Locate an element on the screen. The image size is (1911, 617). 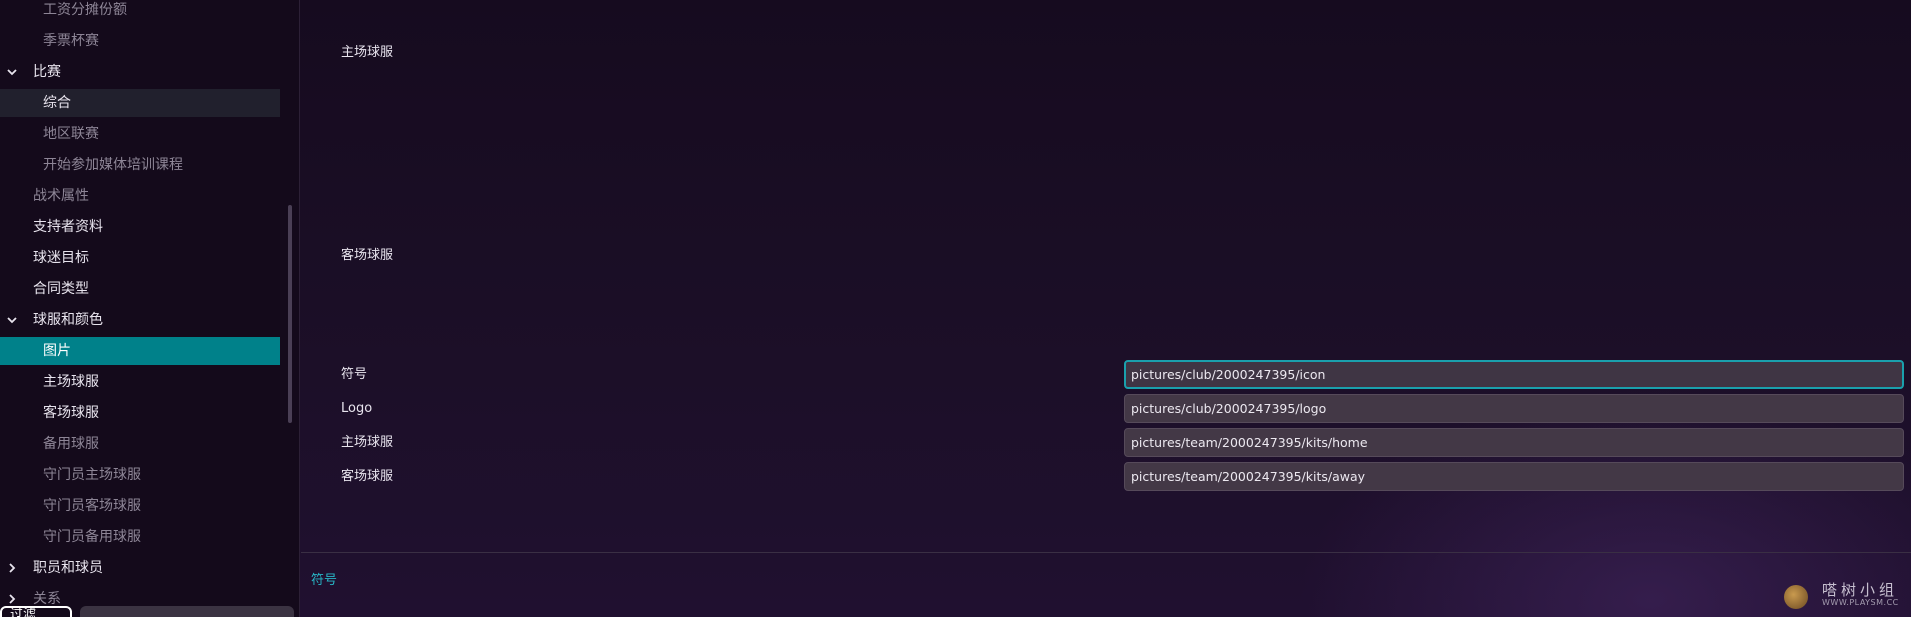
tree-item: 守门员备用球服 is located at coordinates (140, 537).